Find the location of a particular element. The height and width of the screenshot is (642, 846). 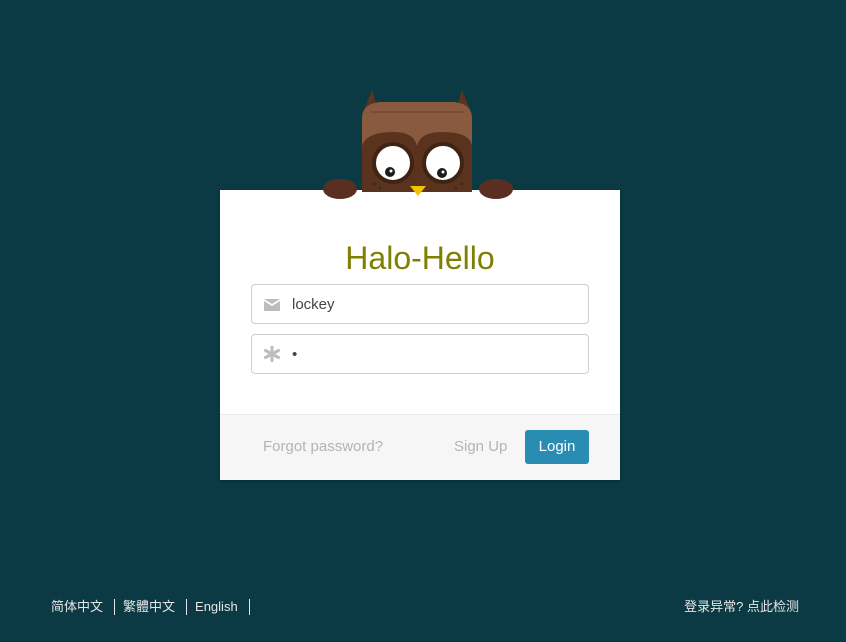

language-switcher: 简体中文 繁體中文 English is located at coordinates (148, 607).